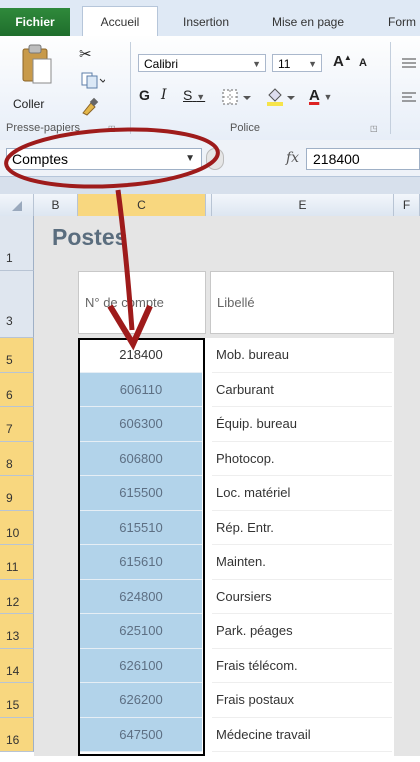 The height and width of the screenshot is (762, 420). What do you see at coordinates (17, 700) in the screenshot?
I see `row-header-15: 15` at bounding box center [17, 700].